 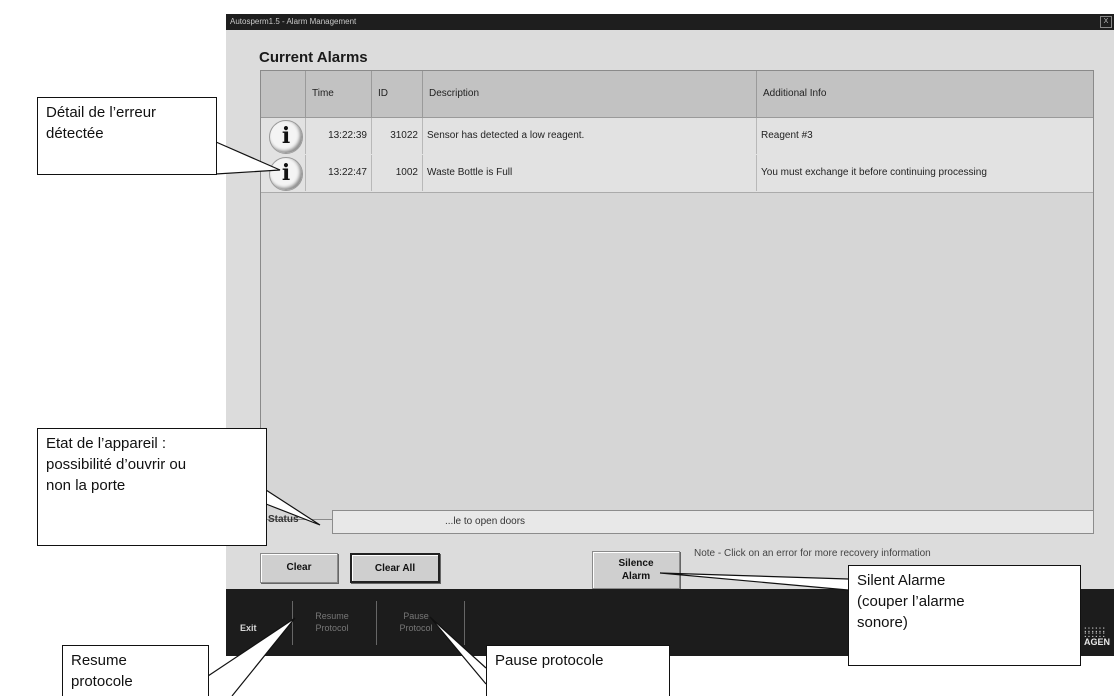 What do you see at coordinates (116, 464) in the screenshot?
I see `callout-device-state-line-2: possibilité d’ouvrir ou` at bounding box center [116, 464].